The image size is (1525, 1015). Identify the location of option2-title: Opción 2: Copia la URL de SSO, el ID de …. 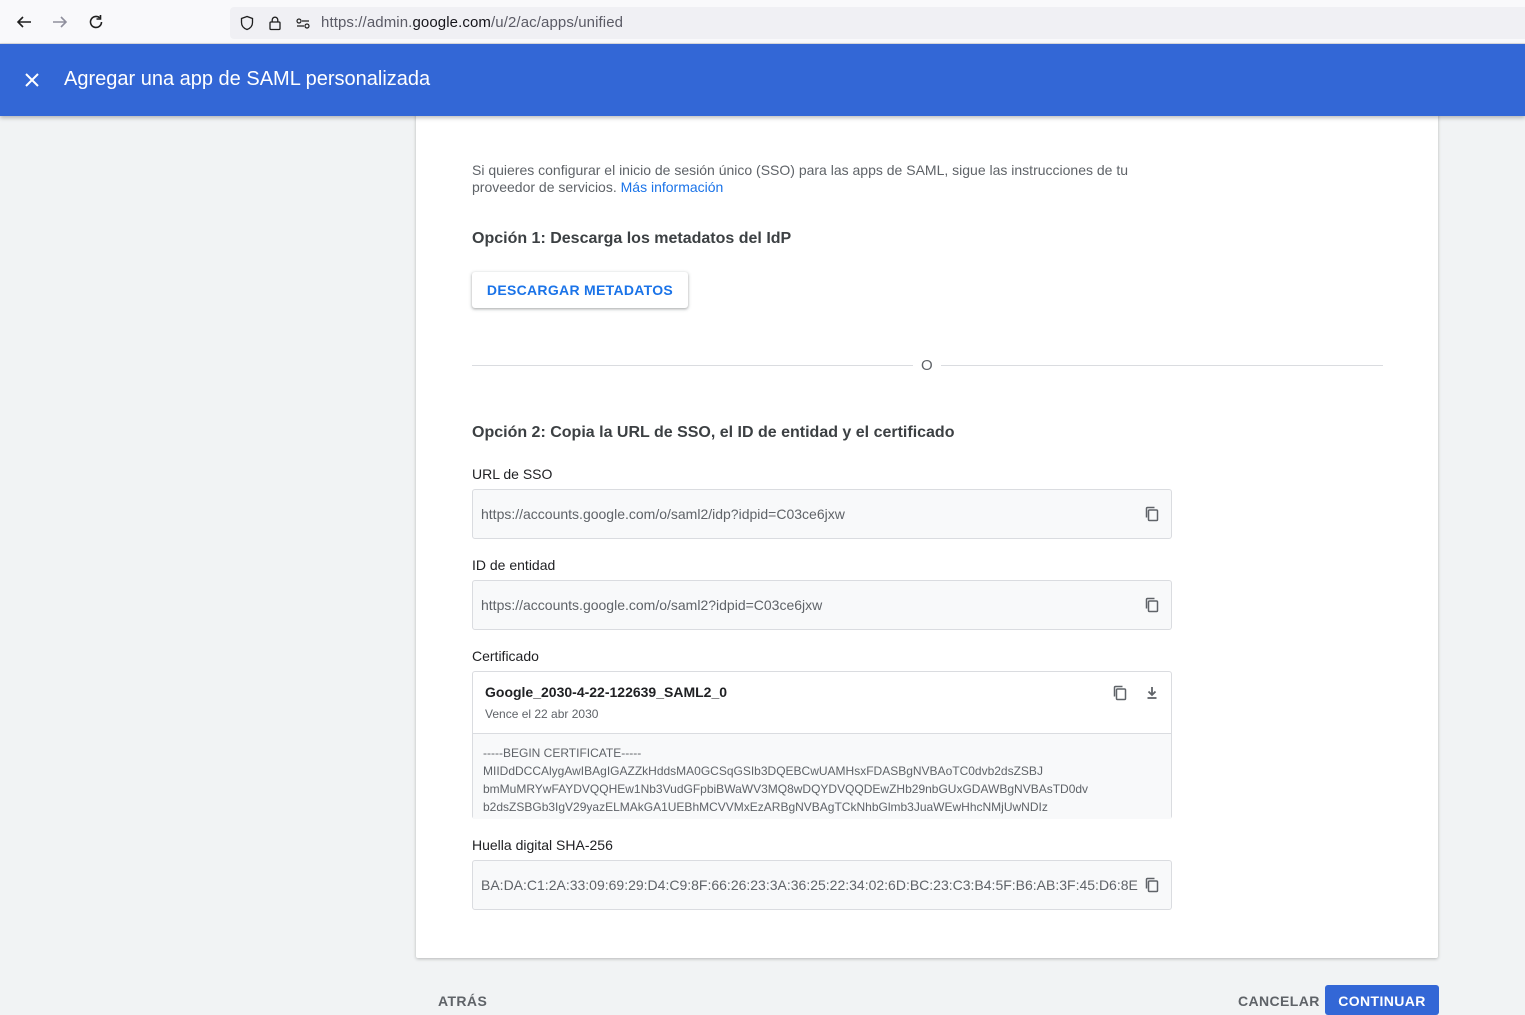
(713, 432).